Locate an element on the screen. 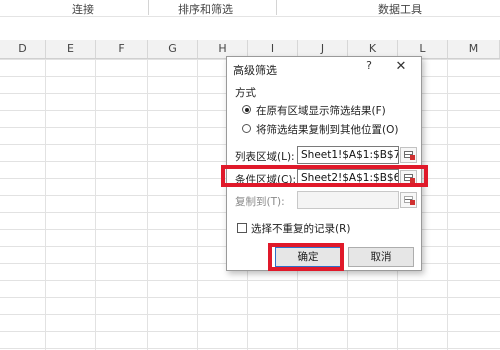  column-header-f: F is located at coordinates (122, 49).